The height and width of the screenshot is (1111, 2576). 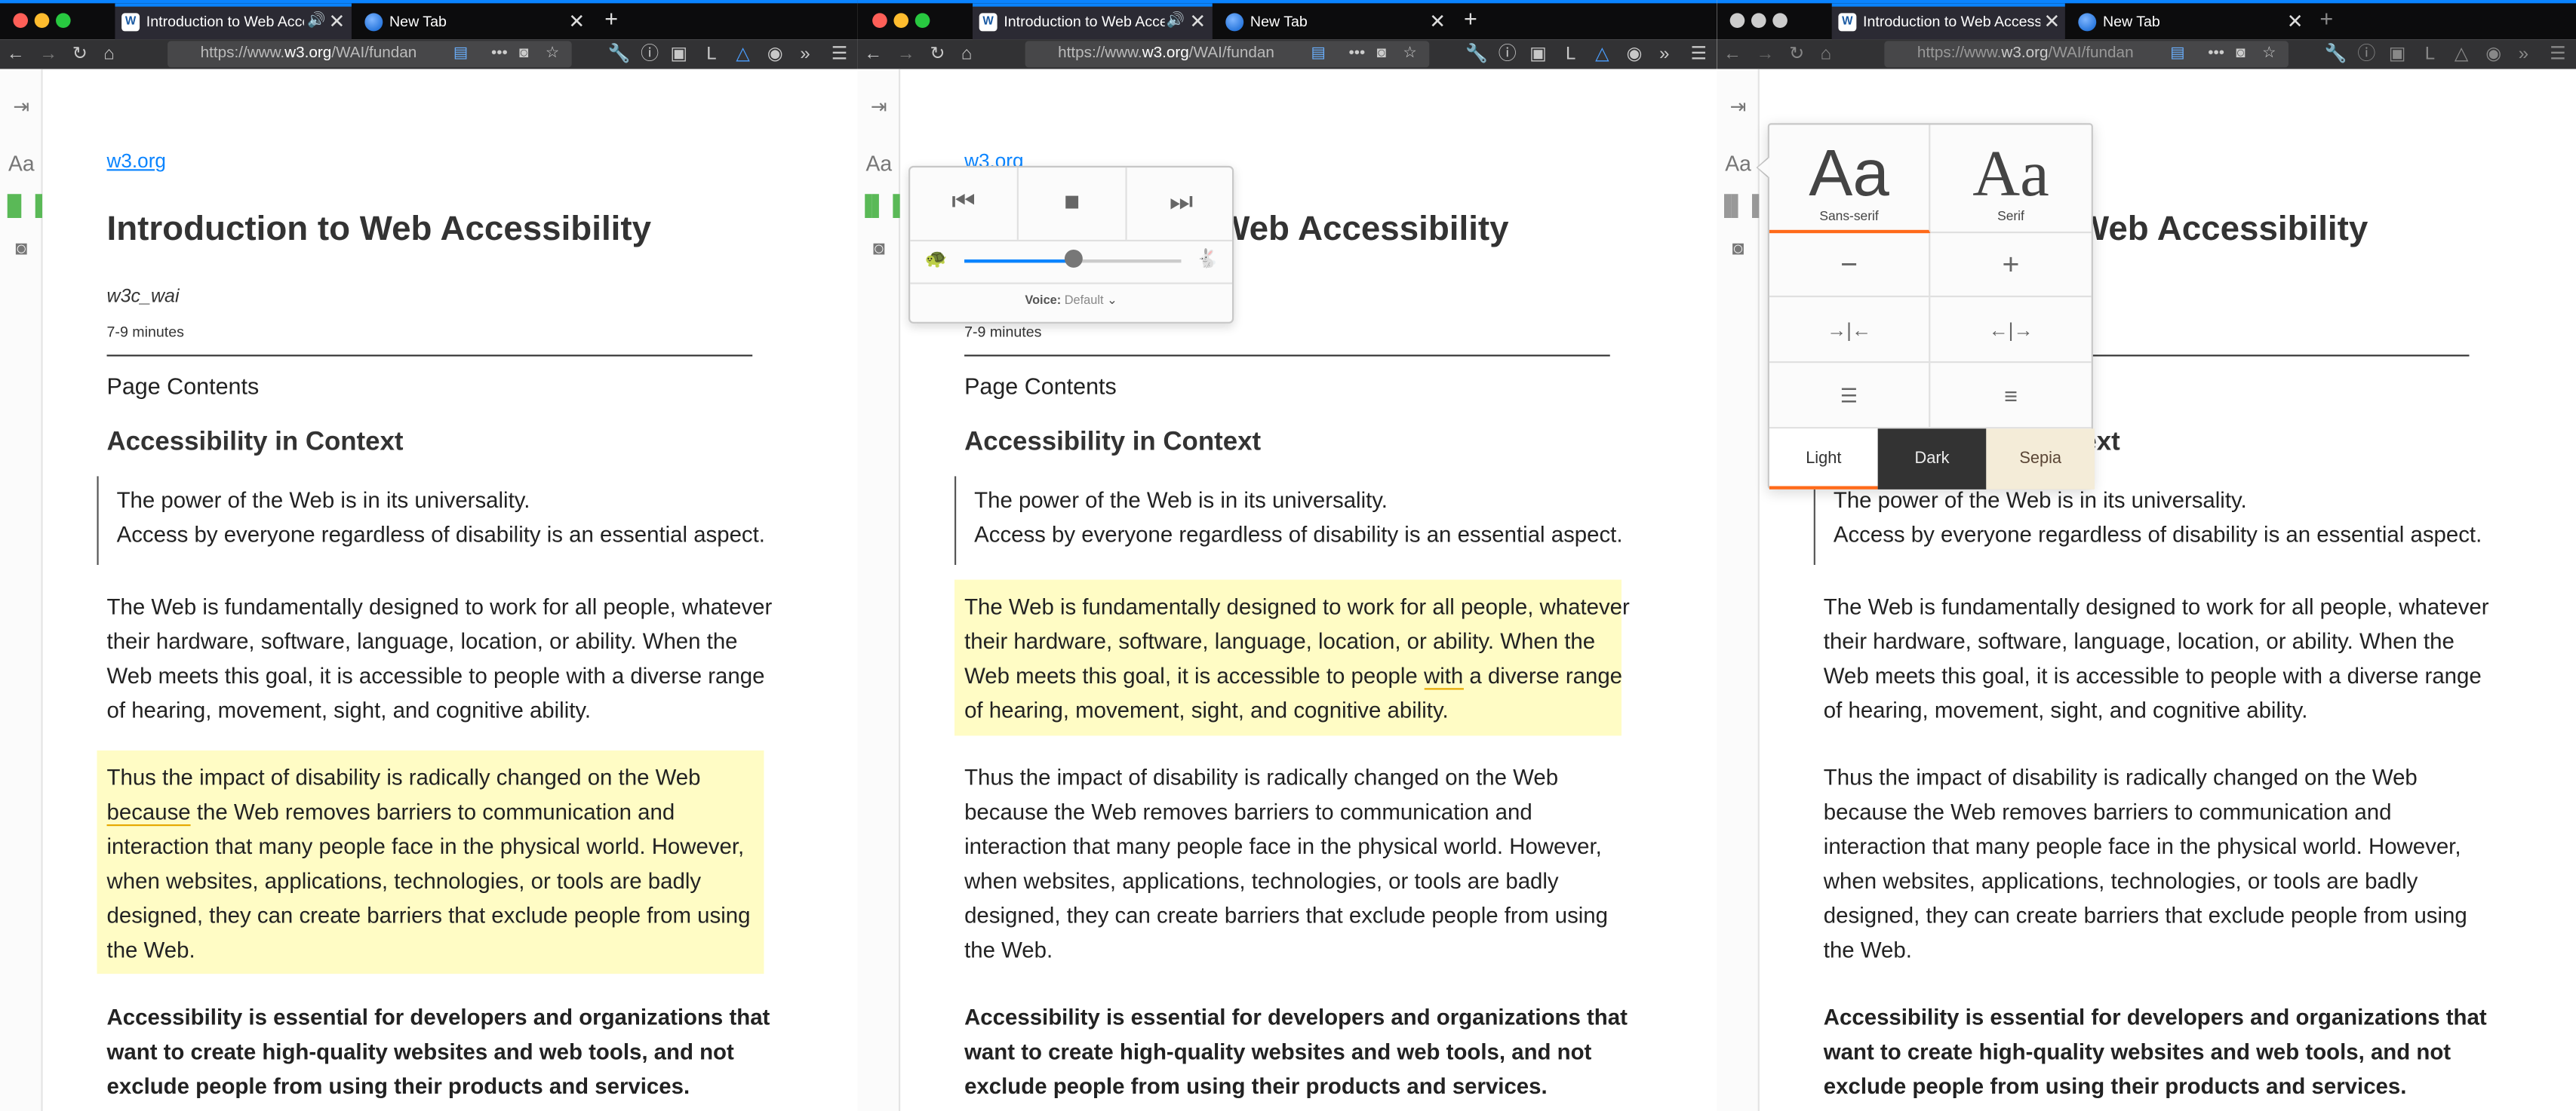 I want to click on increase-font-button: +, so click(x=2011, y=265).